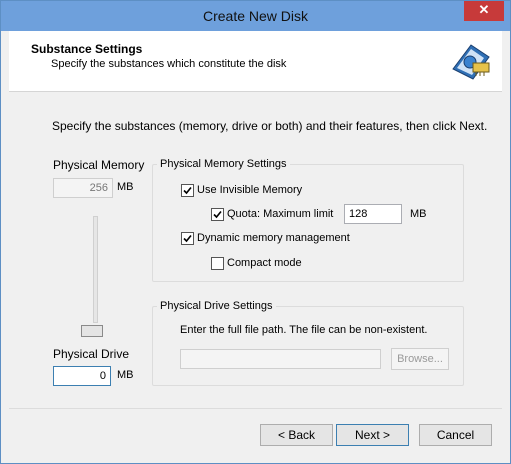 The height and width of the screenshot is (464, 511). Describe the element at coordinates (255, 408) in the screenshot. I see `footer-divider` at that location.